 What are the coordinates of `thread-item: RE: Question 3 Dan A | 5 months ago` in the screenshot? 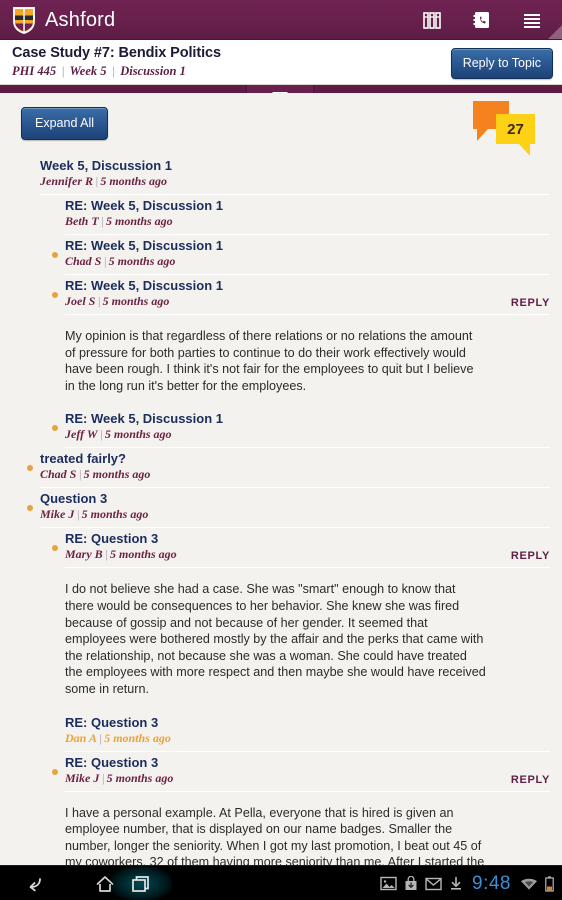 It's located at (307, 731).